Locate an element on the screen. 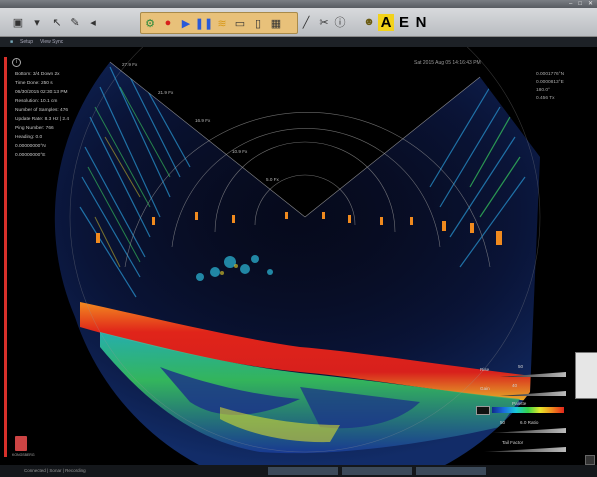  info-heading: Heading: 0.0 is located at coordinates (29, 137).